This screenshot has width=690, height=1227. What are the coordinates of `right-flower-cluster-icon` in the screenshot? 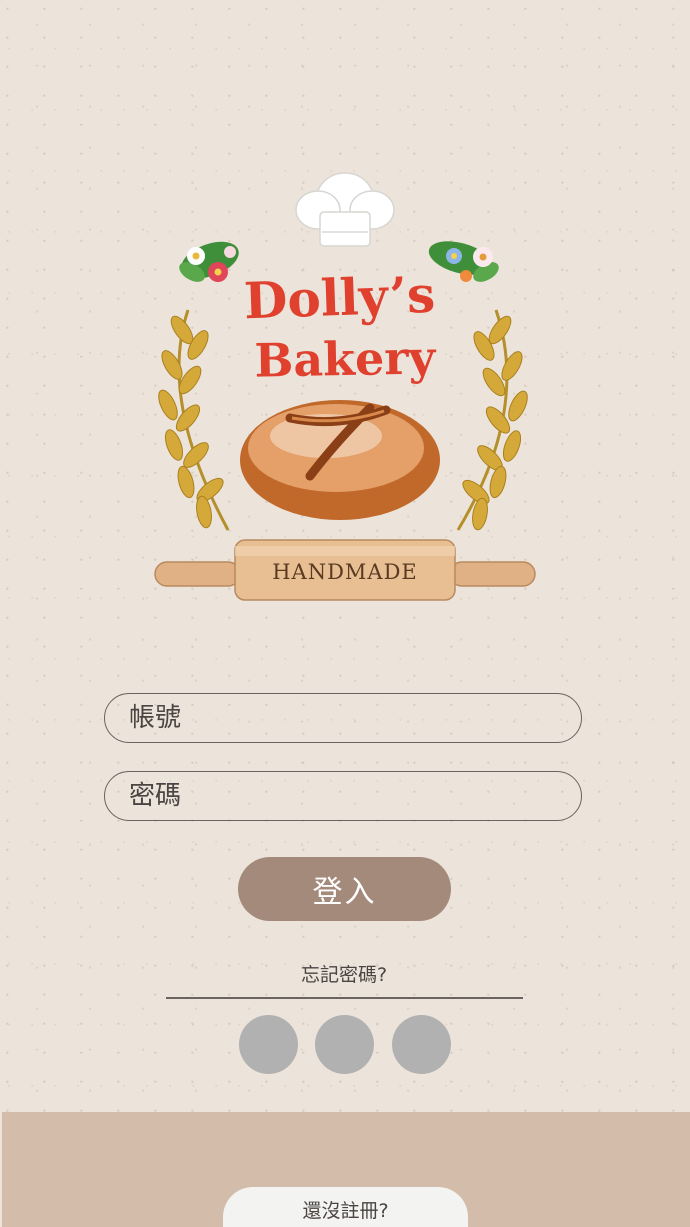 It's located at (463, 261).